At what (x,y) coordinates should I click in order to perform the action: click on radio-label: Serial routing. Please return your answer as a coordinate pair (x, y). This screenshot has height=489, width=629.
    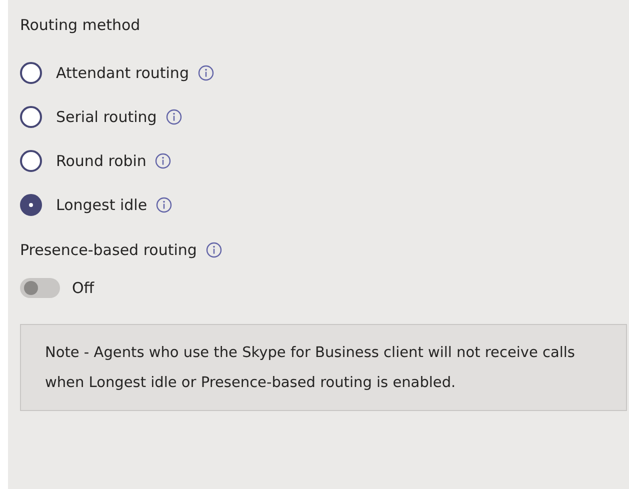
    Looking at the image, I should click on (106, 117).